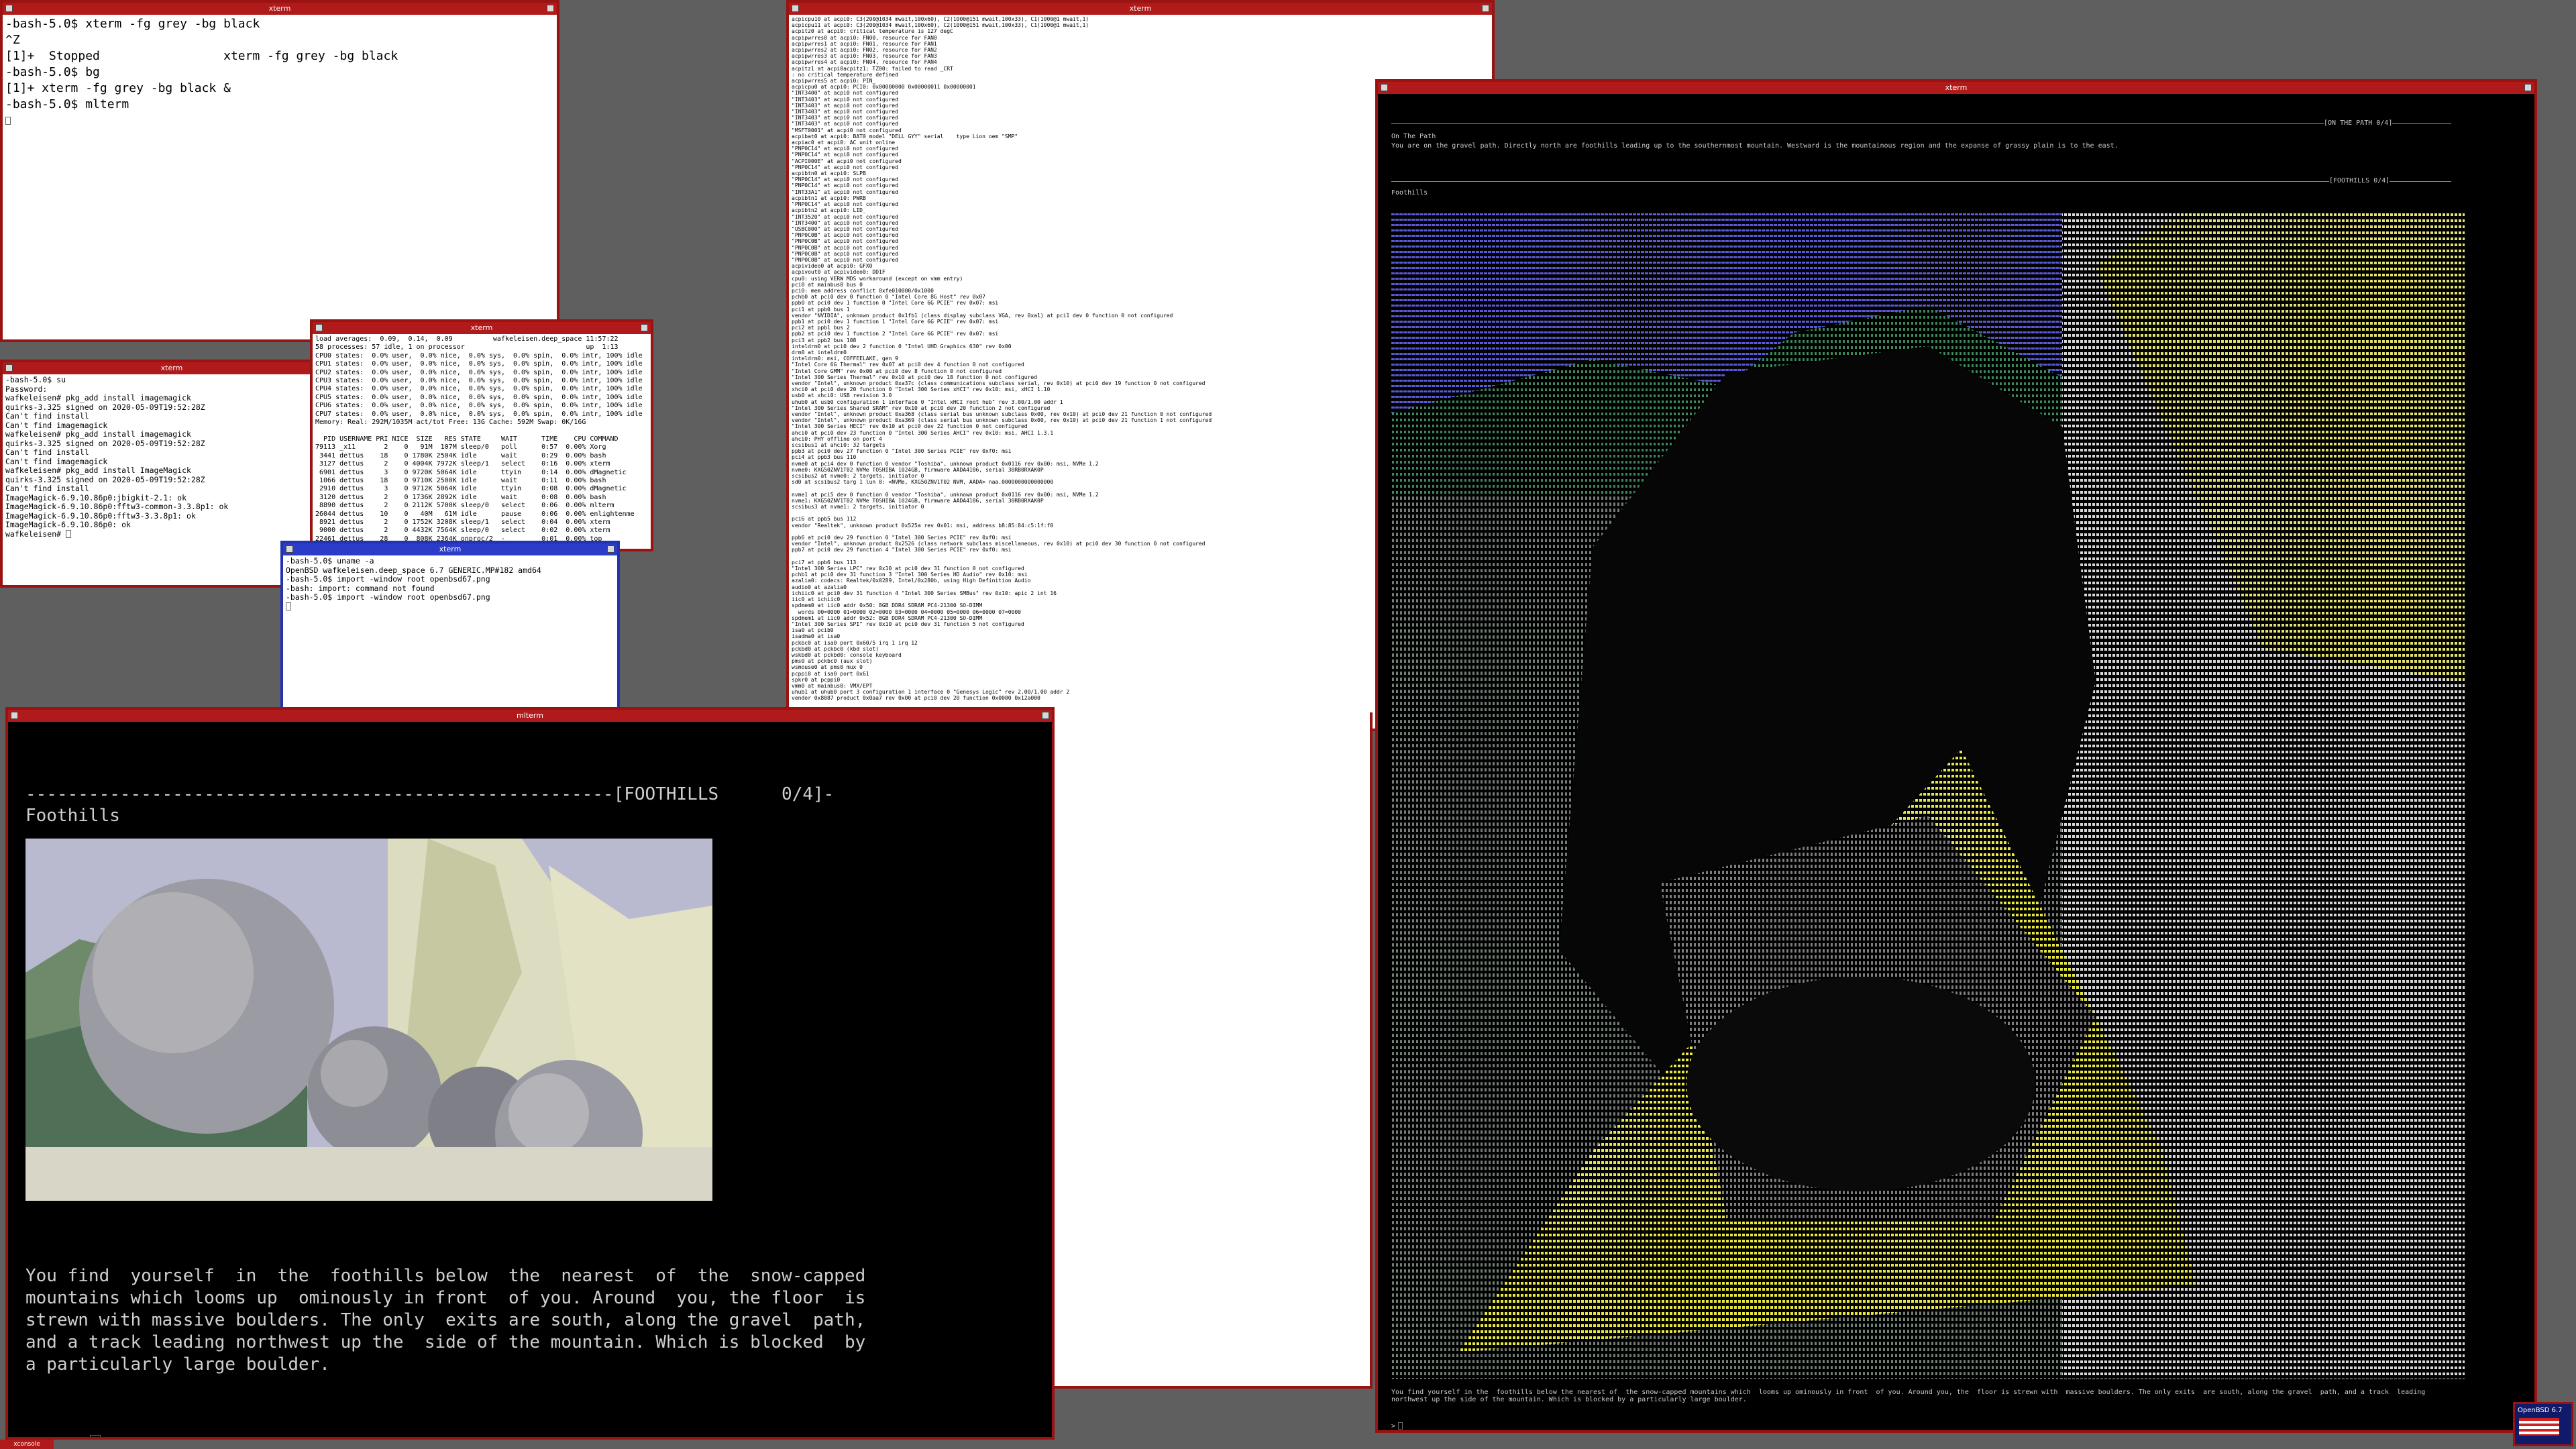 Image resolution: width=2576 pixels, height=1449 pixels. Describe the element at coordinates (1210, 715) in the screenshot. I see `dmesg-output-lower` at that location.